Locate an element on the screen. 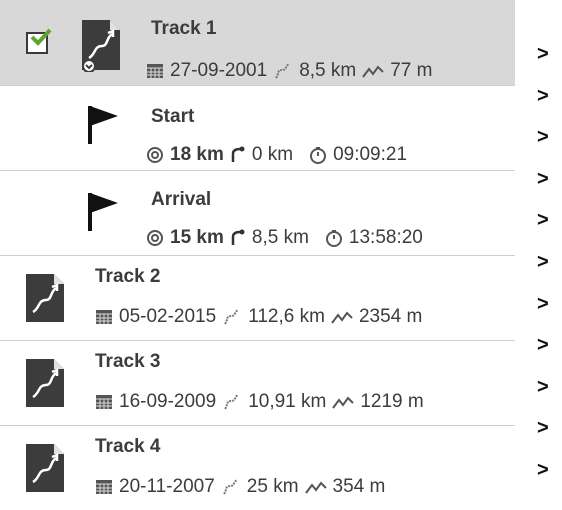 The width and height of the screenshot is (562, 510). checkbox-checked-icon is located at coordinates (39, 41).